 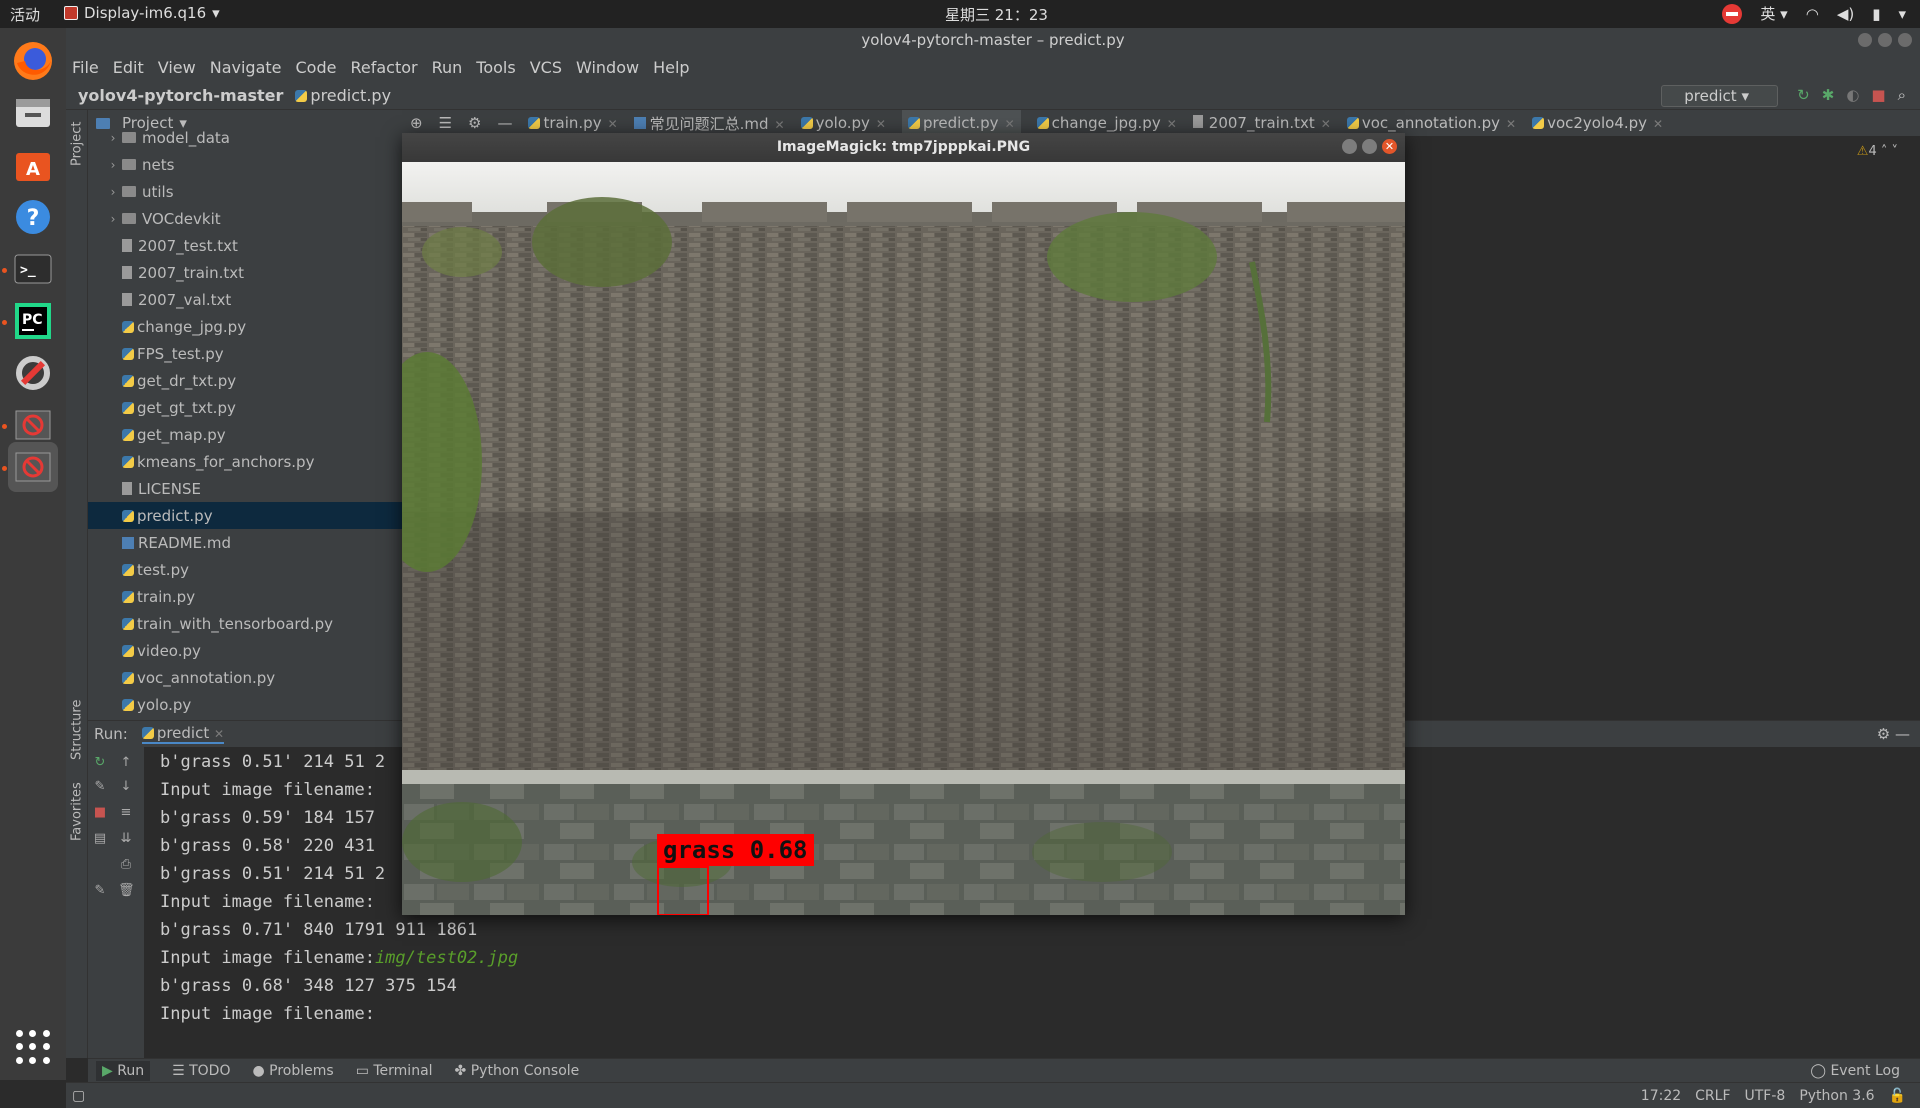 What do you see at coordinates (416, 123) in the screenshot?
I see `locate-icon: ⊕` at bounding box center [416, 123].